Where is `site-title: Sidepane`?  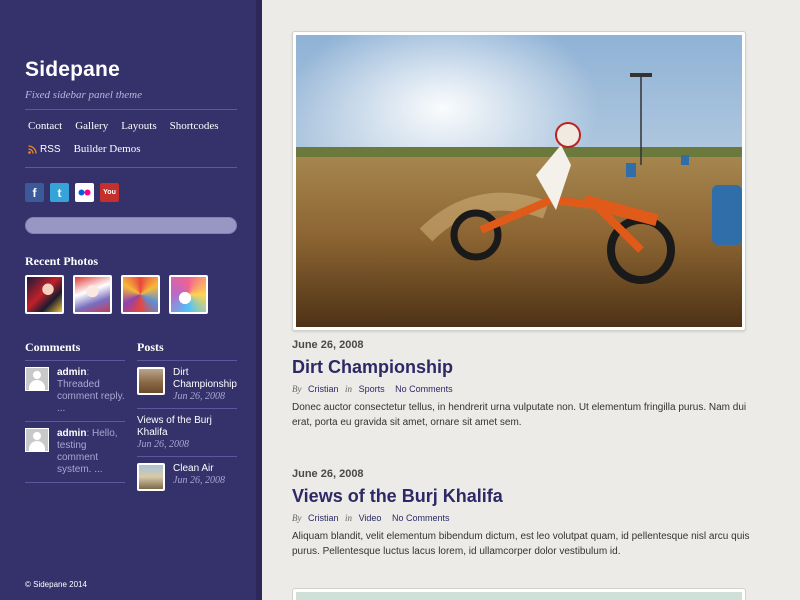
site-title: Sidepane is located at coordinates (131, 70).